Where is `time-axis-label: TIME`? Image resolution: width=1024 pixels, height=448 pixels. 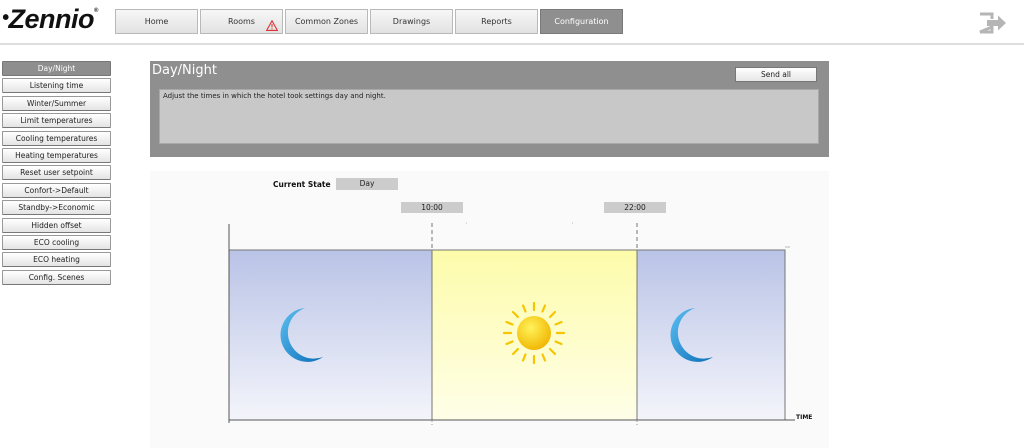
time-axis-label: TIME is located at coordinates (804, 417).